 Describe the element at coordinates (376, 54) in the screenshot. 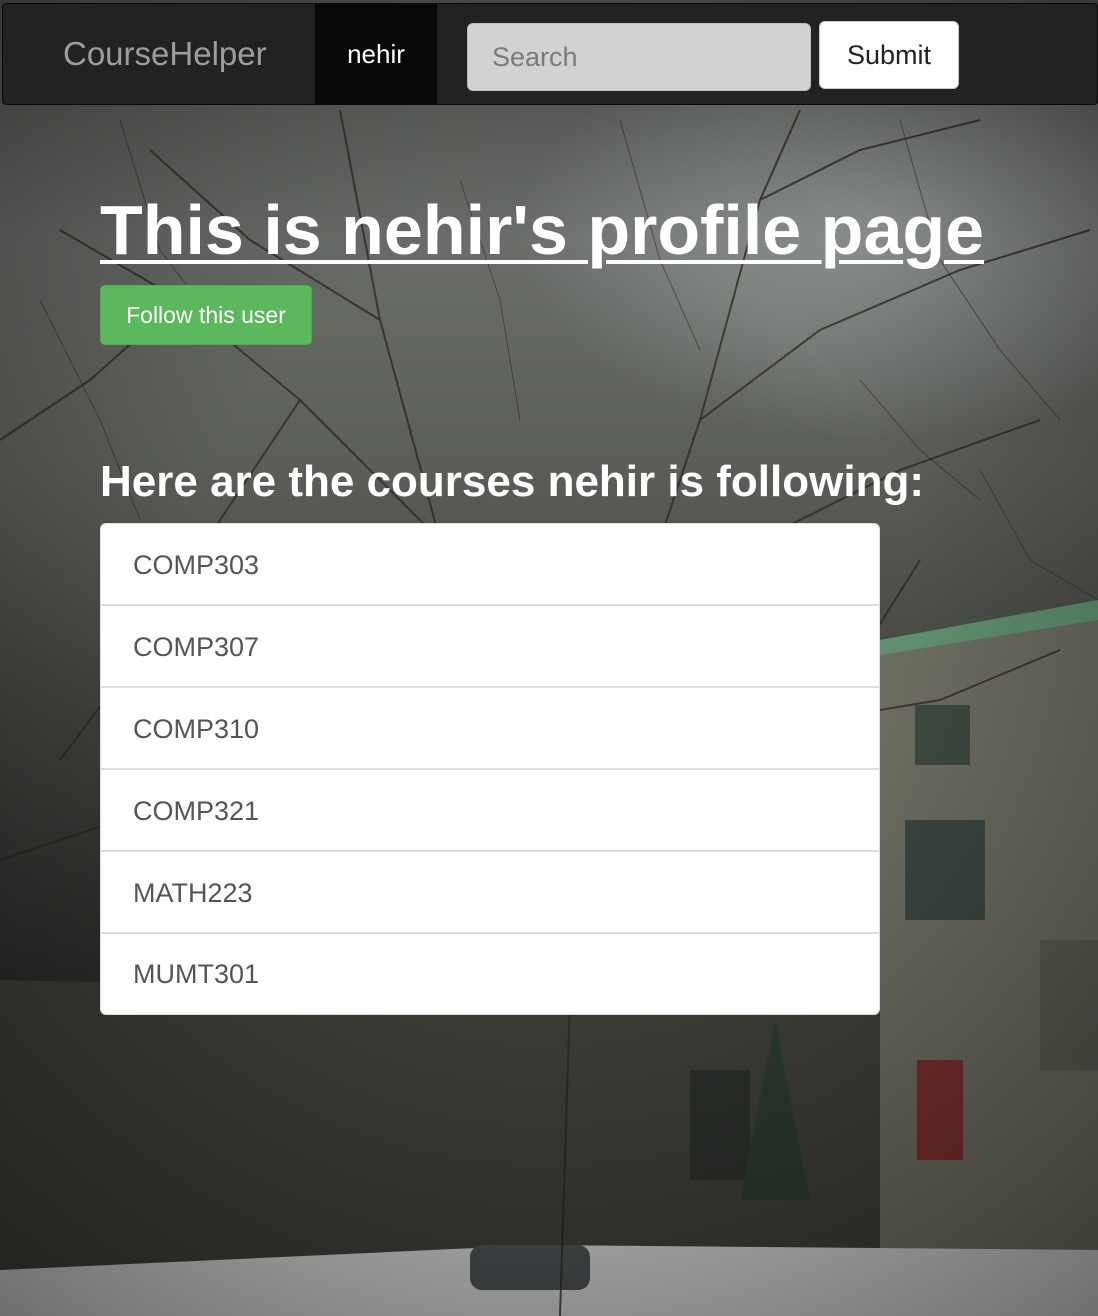

I see `nav-item-active-user: nehir` at that location.